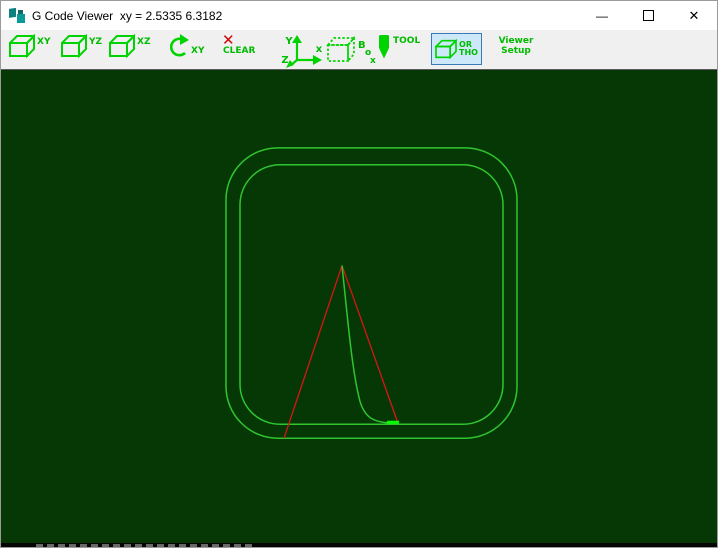  Describe the element at coordinates (468, 52) in the screenshot. I see `ortho-label-line2: THO` at that location.